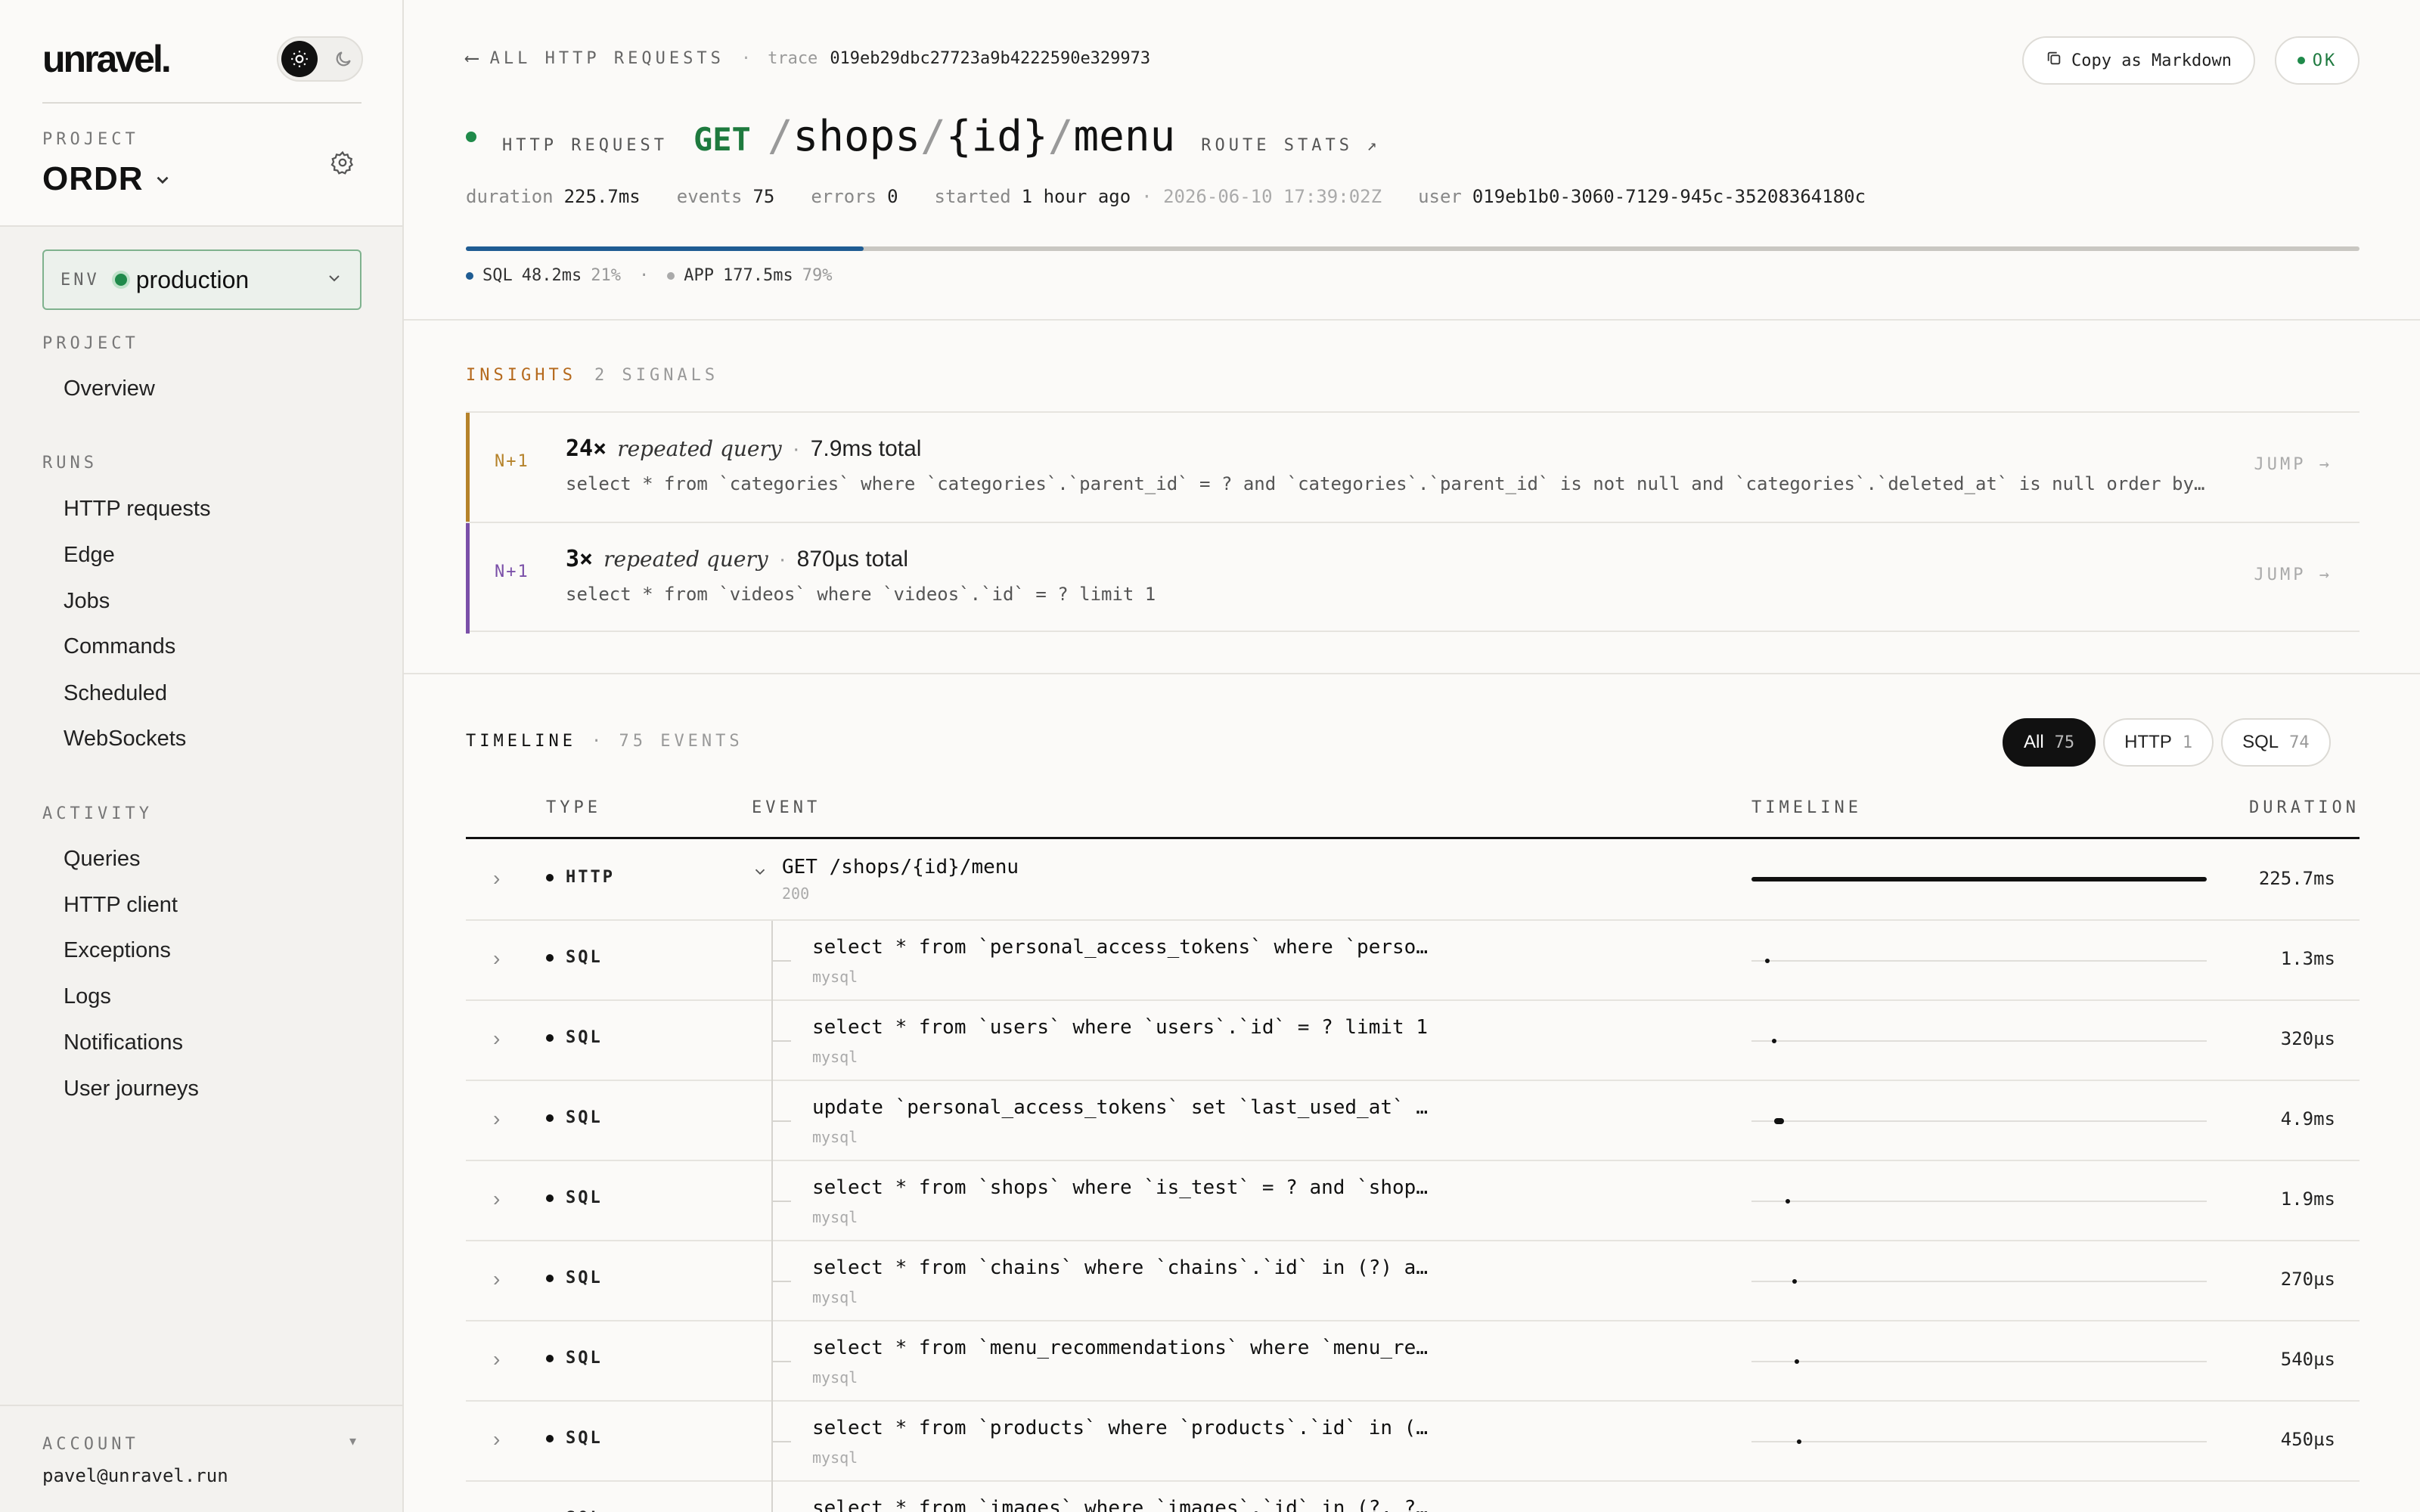  I want to click on account-menu: ACCOUNT ▾ pavel@unravel.run, so click(201, 1458).